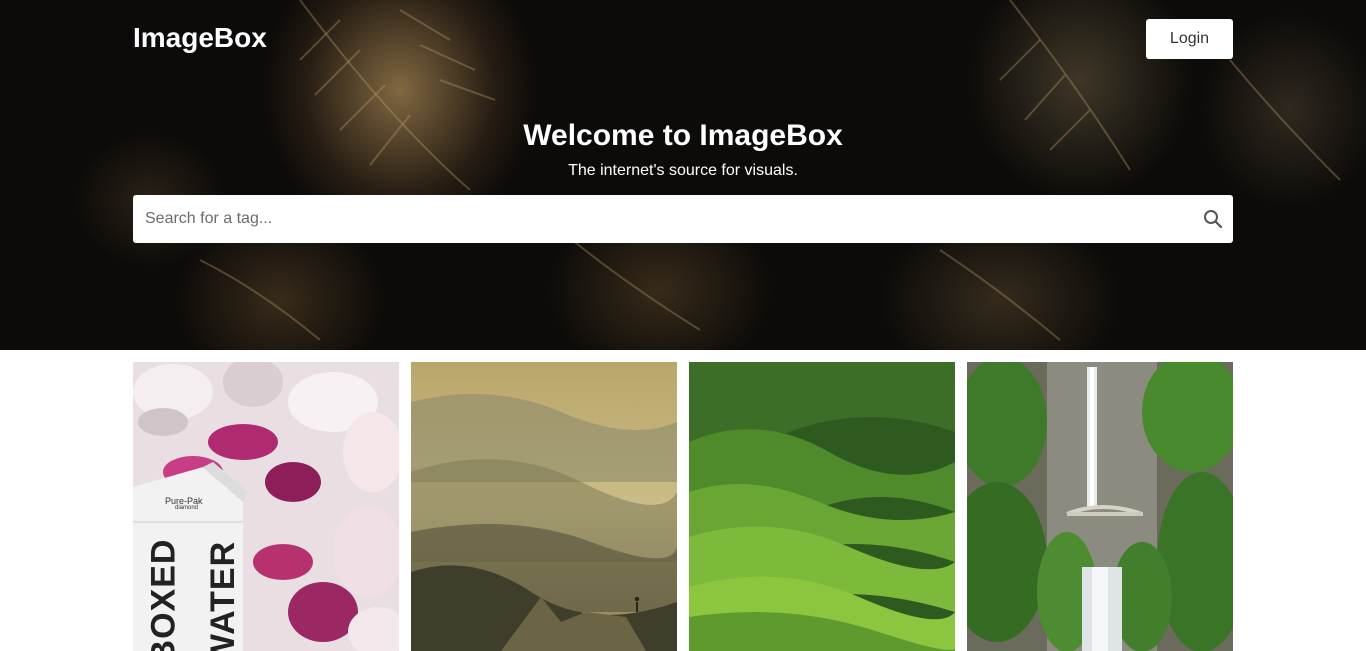 The width and height of the screenshot is (1366, 651). What do you see at coordinates (266, 506) in the screenshot?
I see `gallery-image-flowers-boxed-water: Pure-Pak diamond BOXED WATER` at bounding box center [266, 506].